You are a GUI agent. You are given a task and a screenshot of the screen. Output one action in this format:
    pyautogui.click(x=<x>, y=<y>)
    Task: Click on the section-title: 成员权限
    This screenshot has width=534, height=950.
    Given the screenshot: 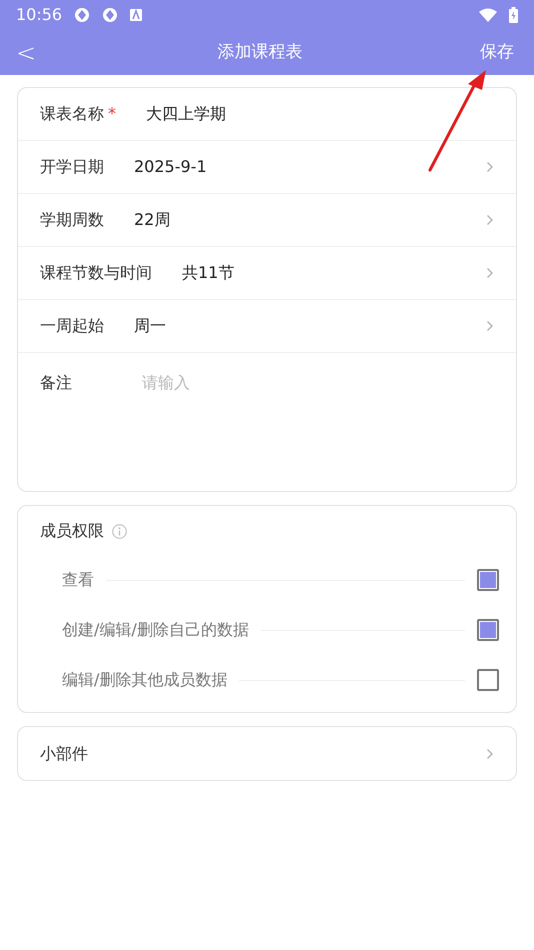 What is the action you would take?
    pyautogui.click(x=72, y=531)
    